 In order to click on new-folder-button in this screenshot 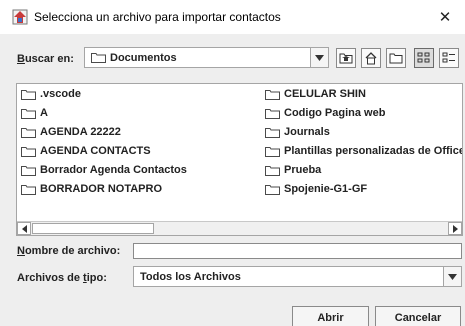, I will do `click(396, 58)`.